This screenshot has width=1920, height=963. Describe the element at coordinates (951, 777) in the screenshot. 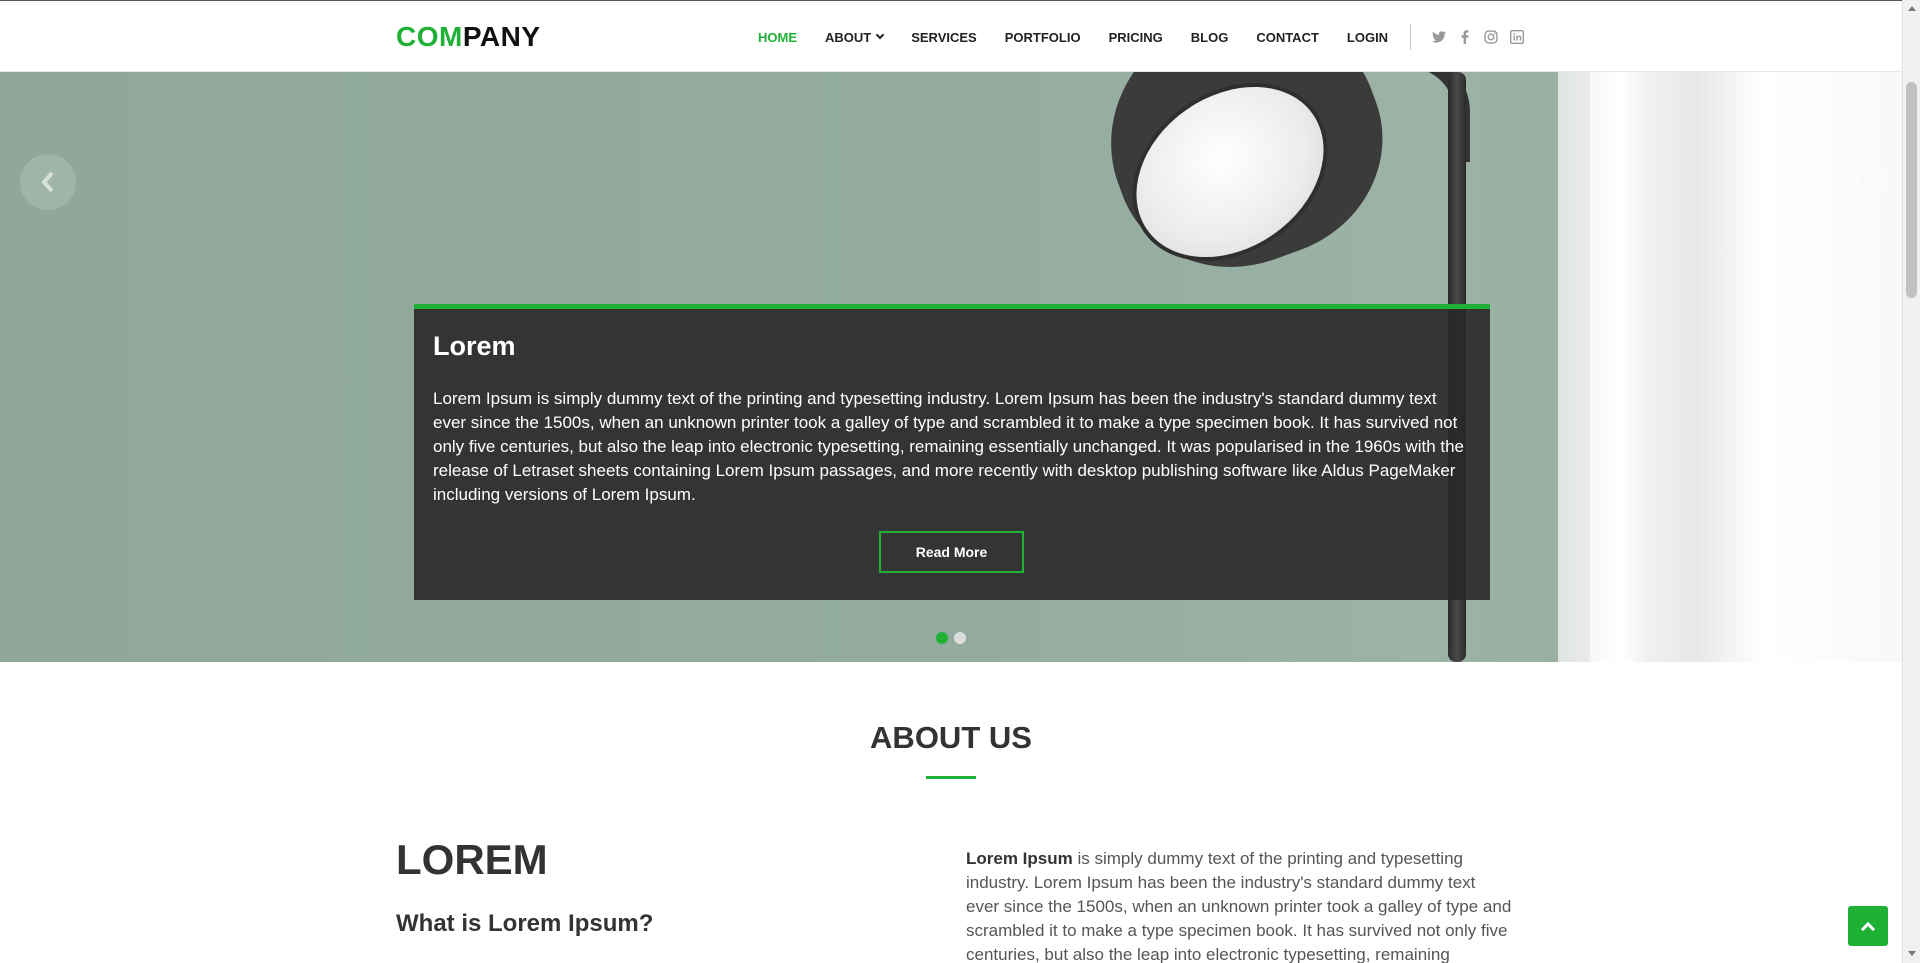

I see `section-title-underline` at that location.